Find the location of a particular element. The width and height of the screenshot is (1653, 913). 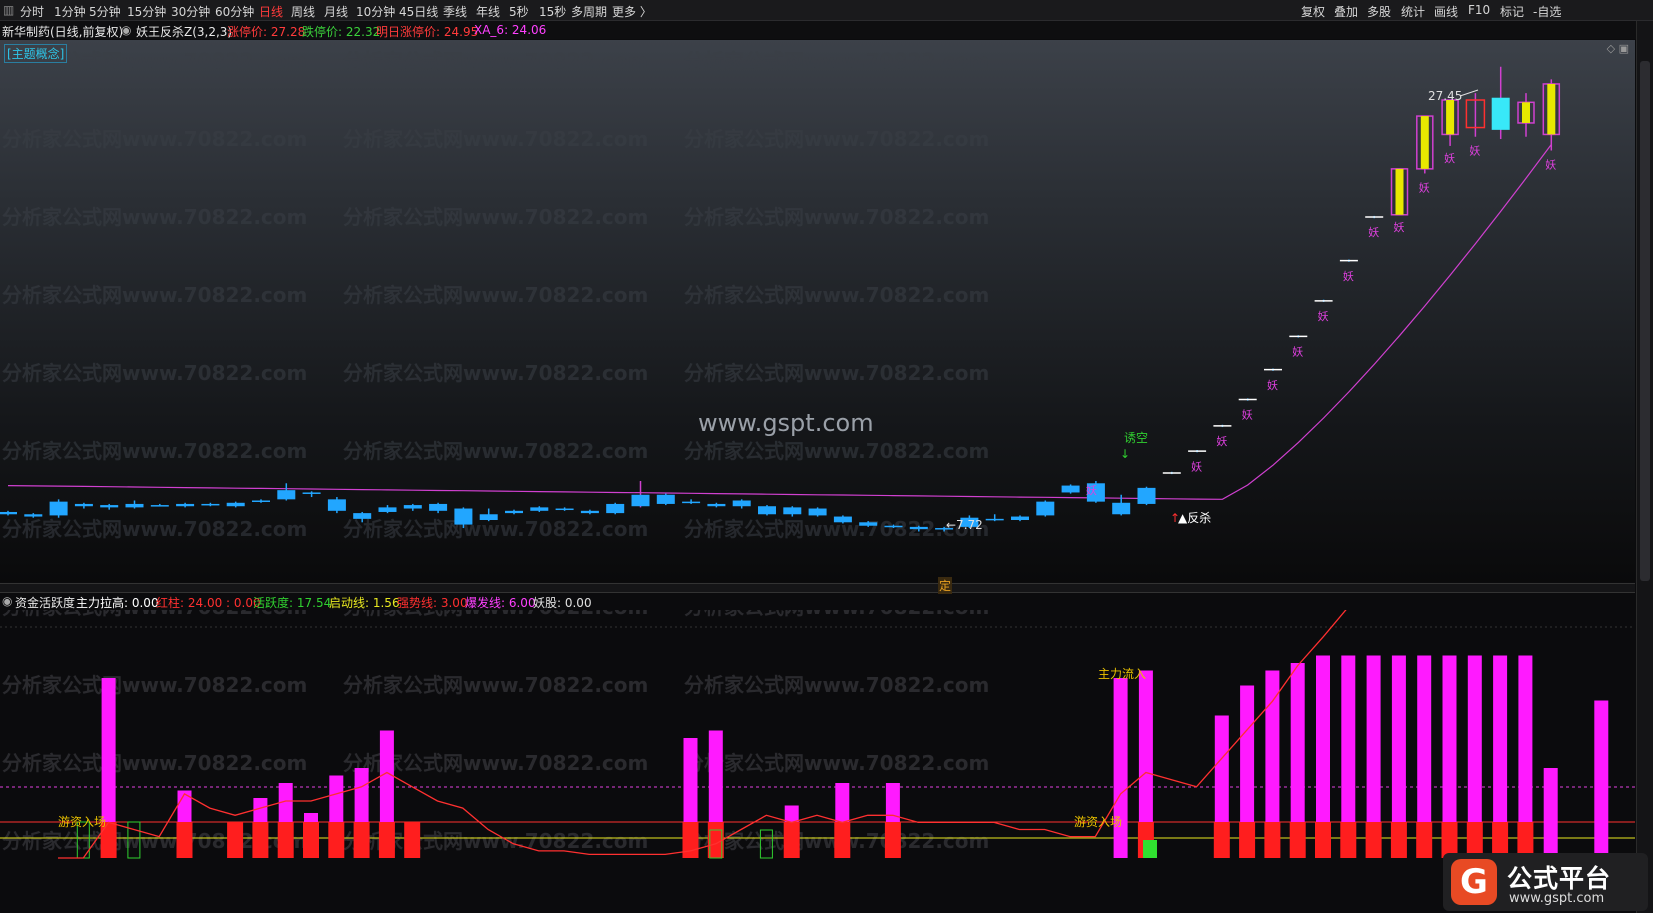

xa6-value: XA_6: 24.06 is located at coordinates (510, 30).